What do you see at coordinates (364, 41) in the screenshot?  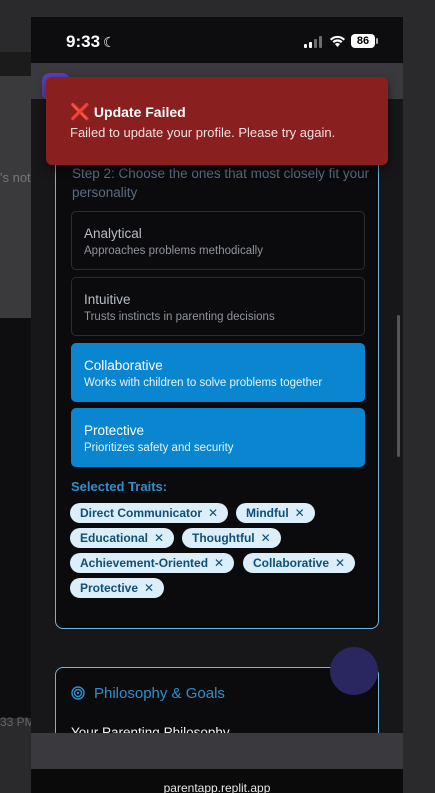 I see `battery-icon: 86` at bounding box center [364, 41].